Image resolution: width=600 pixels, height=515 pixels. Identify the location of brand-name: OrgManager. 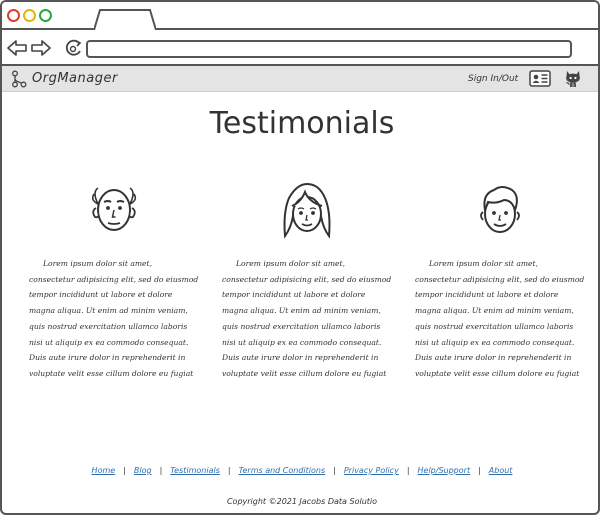
(75, 78).